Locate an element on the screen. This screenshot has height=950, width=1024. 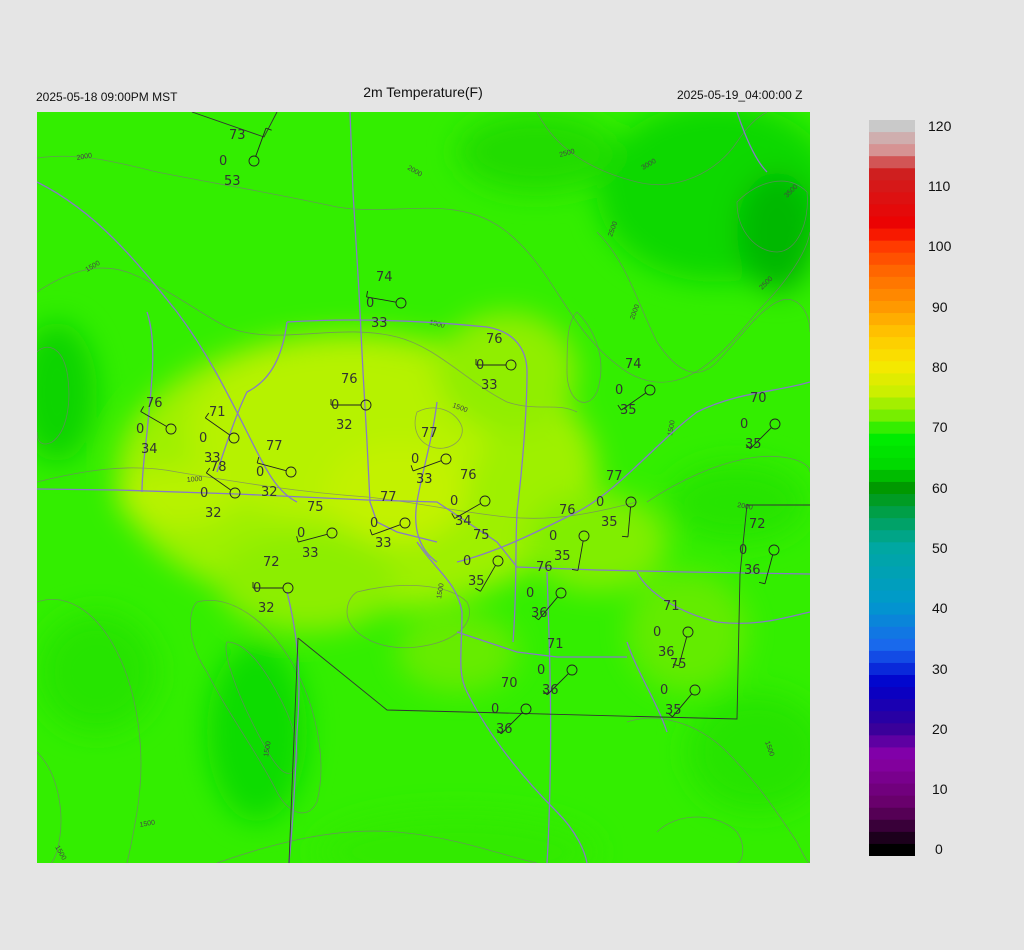
colorbar-label: 120 is located at coordinates (940, 126).